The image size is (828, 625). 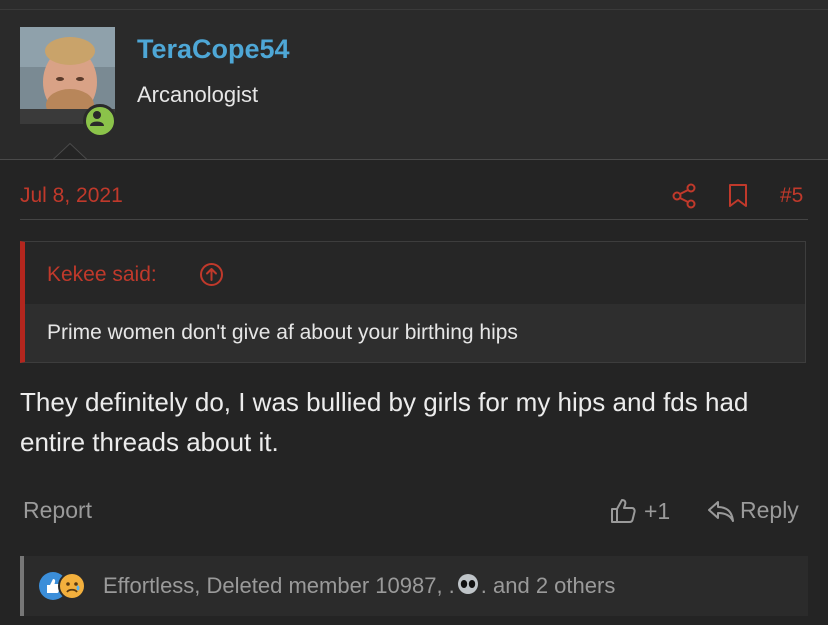 What do you see at coordinates (102, 275) in the screenshot?
I see `quote-author: Kekee said:` at bounding box center [102, 275].